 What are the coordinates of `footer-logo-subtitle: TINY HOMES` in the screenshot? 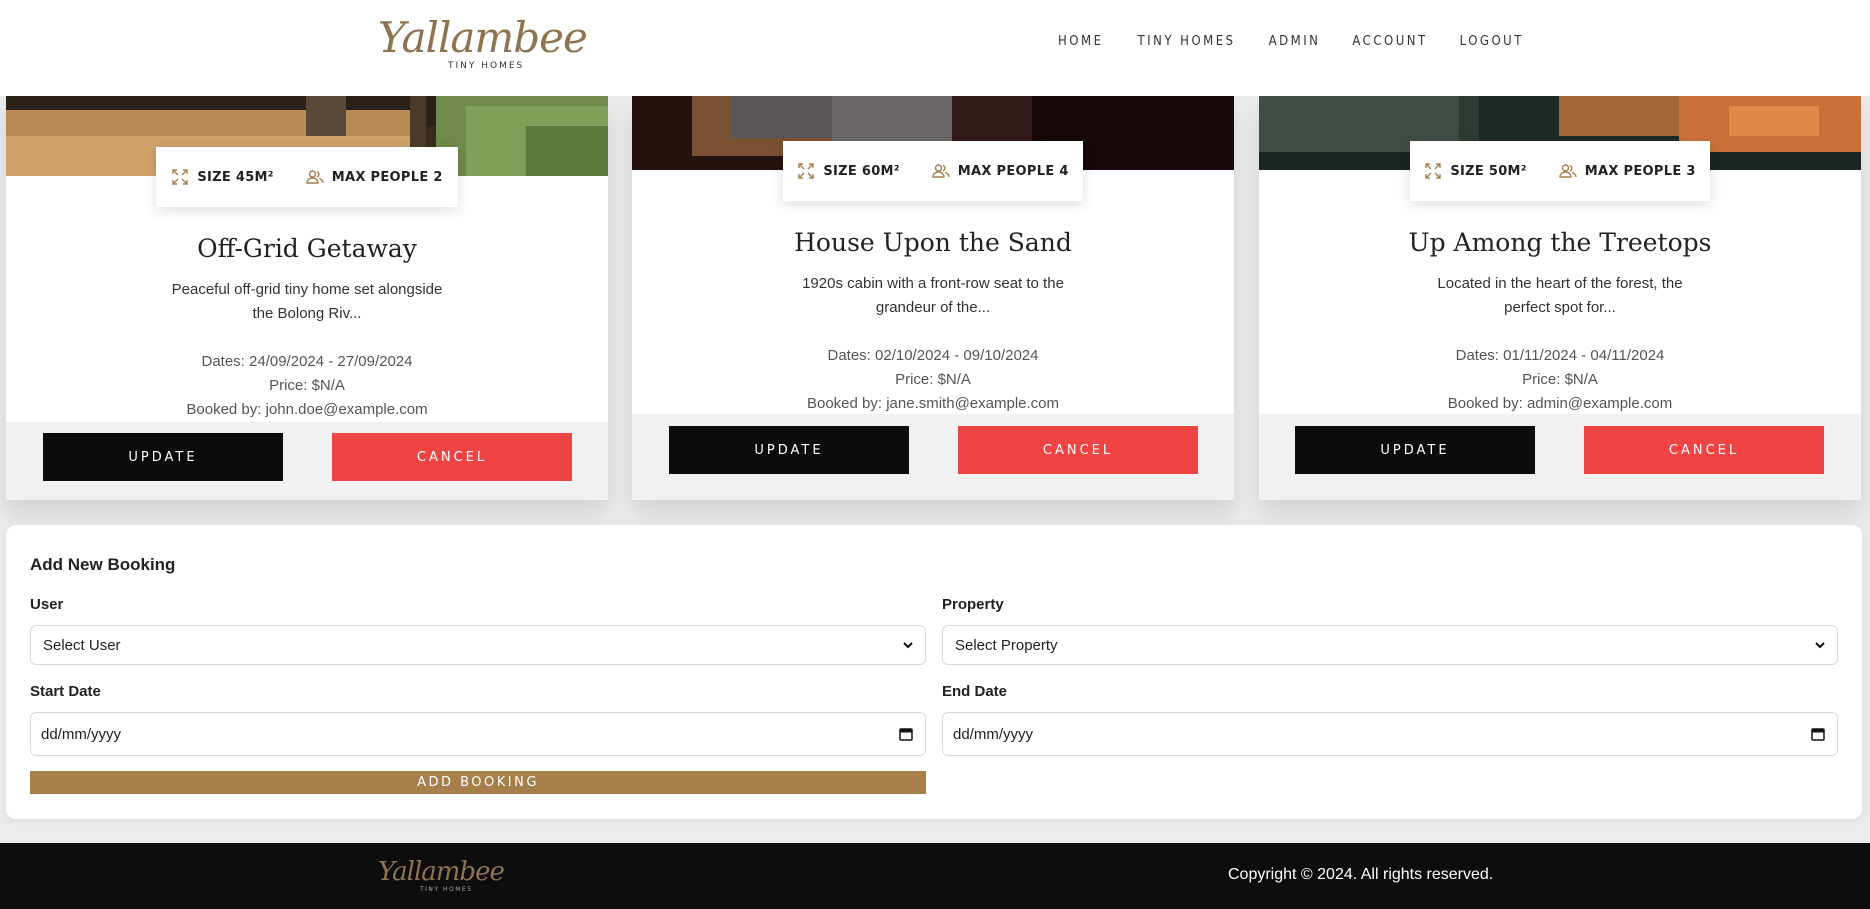 It's located at (446, 889).